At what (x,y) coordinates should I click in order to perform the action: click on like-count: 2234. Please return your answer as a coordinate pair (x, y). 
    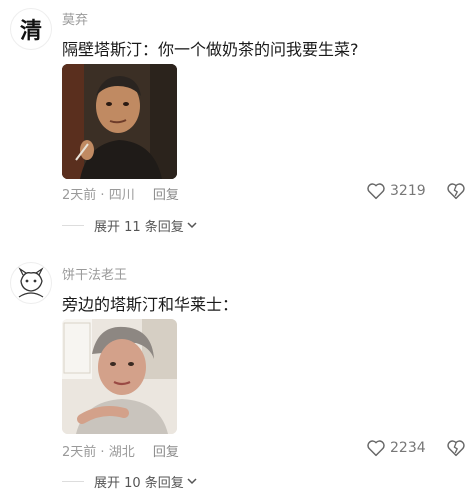
    Looking at the image, I should click on (408, 448).